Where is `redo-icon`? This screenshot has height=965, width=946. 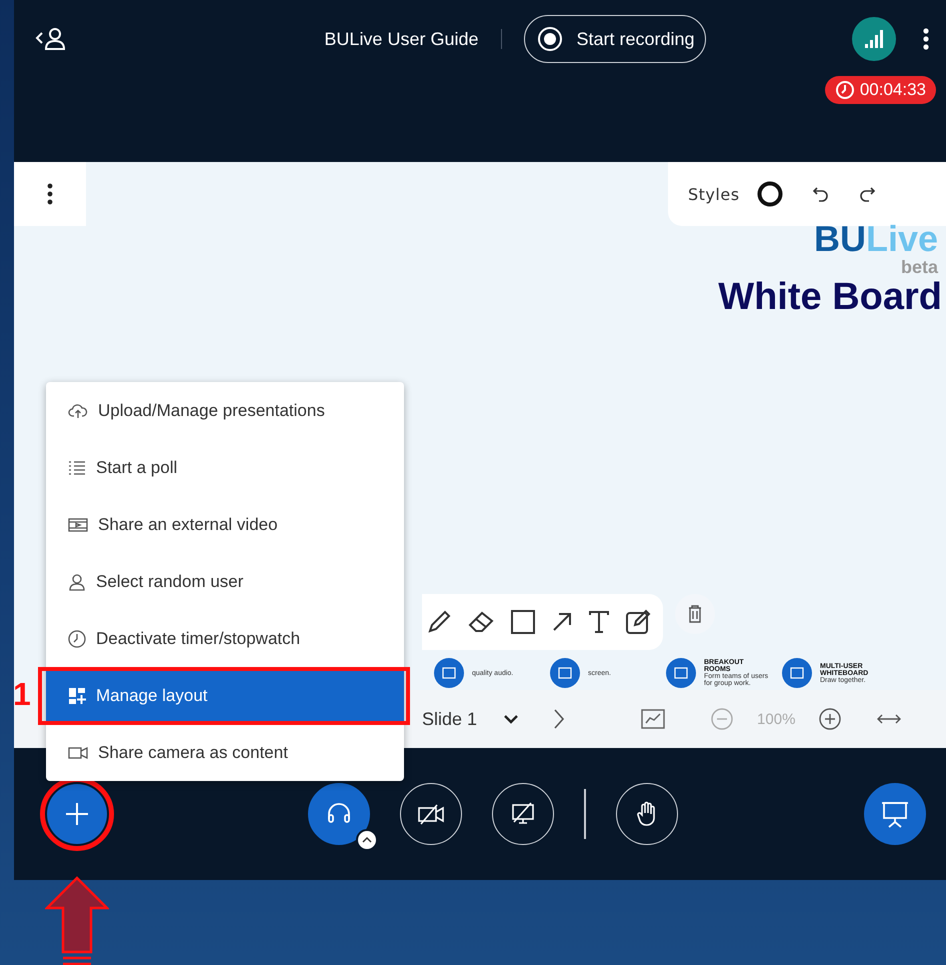
redo-icon is located at coordinates (867, 194).